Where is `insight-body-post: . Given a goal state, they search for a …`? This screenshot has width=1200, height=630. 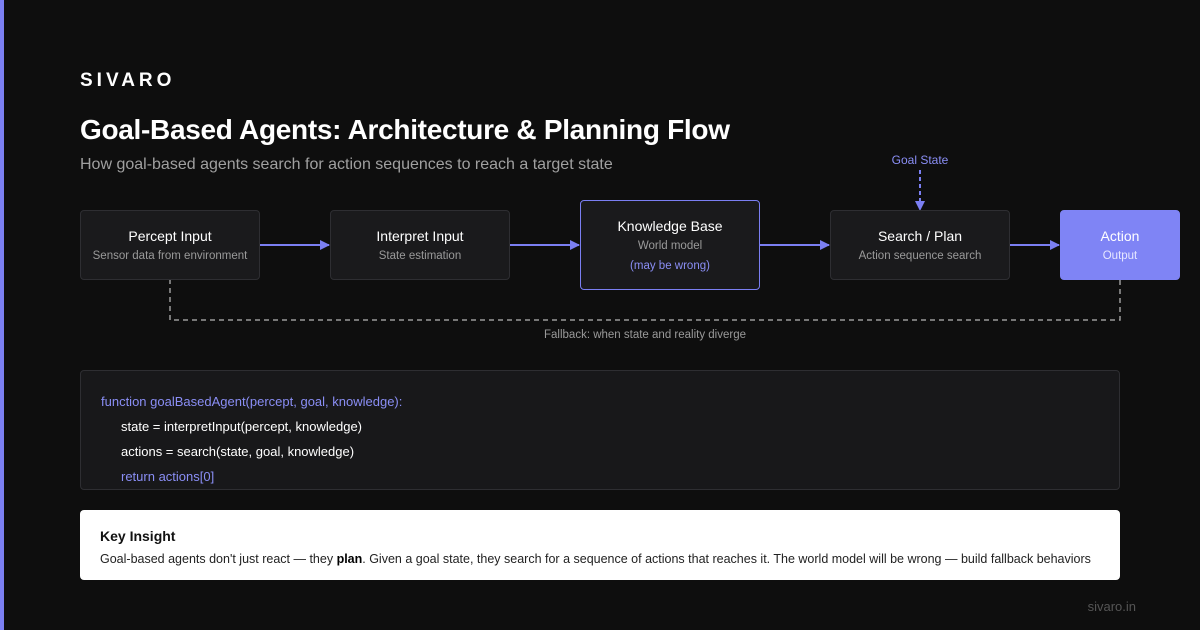 insight-body-post: . Given a goal state, they search for a … is located at coordinates (726, 559).